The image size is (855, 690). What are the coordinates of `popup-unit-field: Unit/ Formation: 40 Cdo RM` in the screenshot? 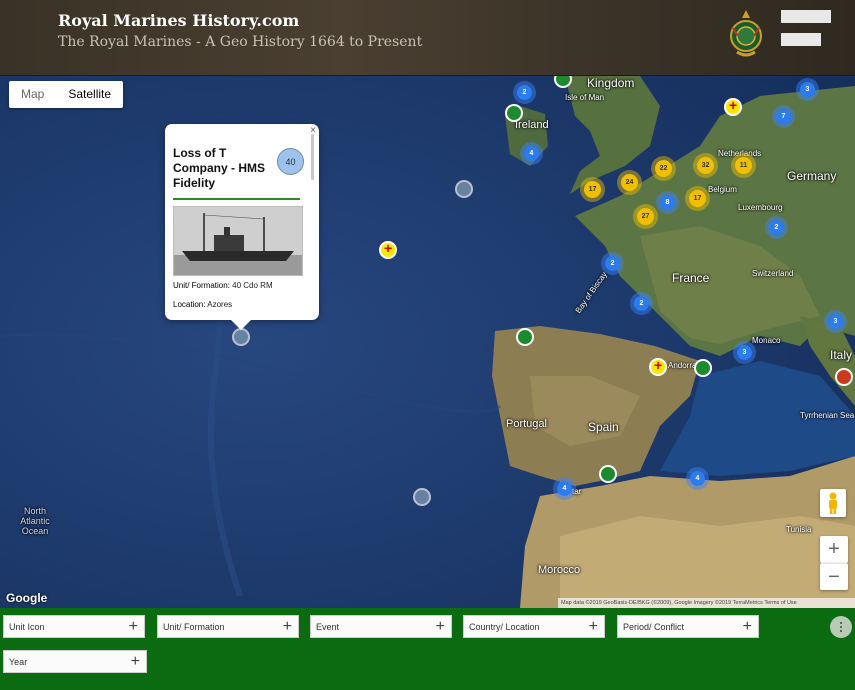 It's located at (223, 285).